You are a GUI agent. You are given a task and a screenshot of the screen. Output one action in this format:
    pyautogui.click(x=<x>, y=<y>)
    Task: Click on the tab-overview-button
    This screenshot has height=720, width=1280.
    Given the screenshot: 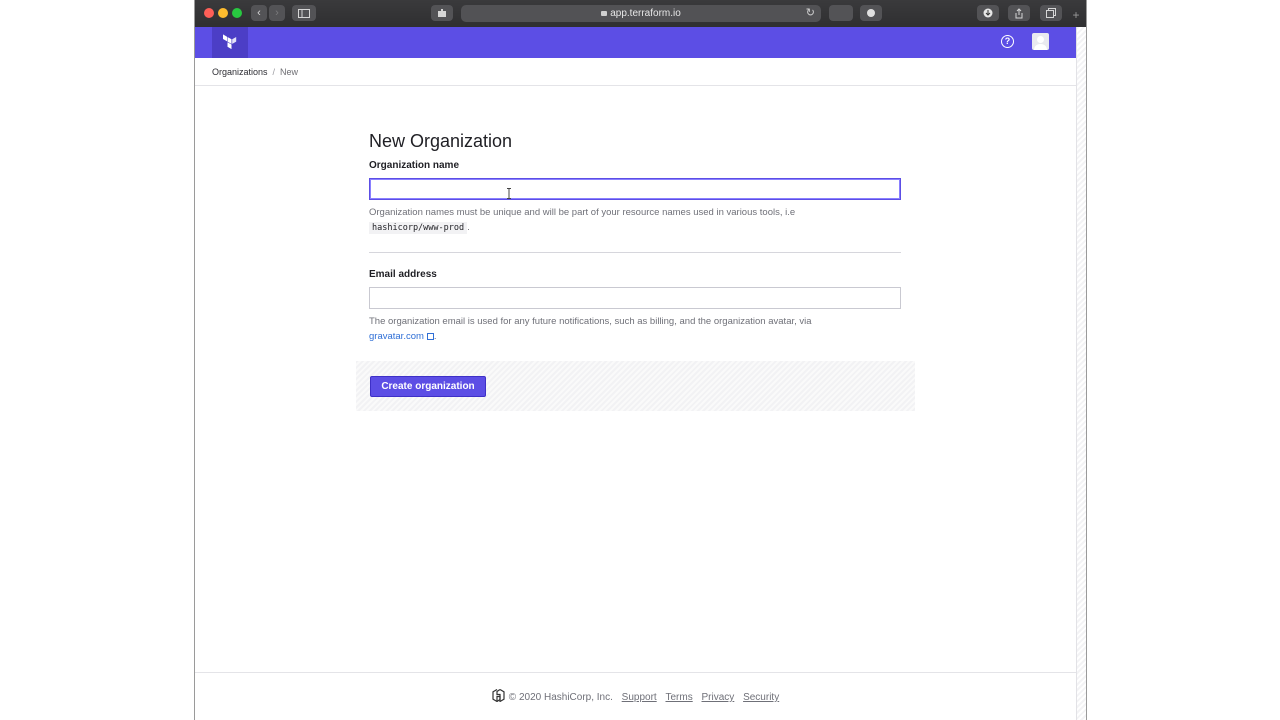 What is the action you would take?
    pyautogui.click(x=1051, y=13)
    